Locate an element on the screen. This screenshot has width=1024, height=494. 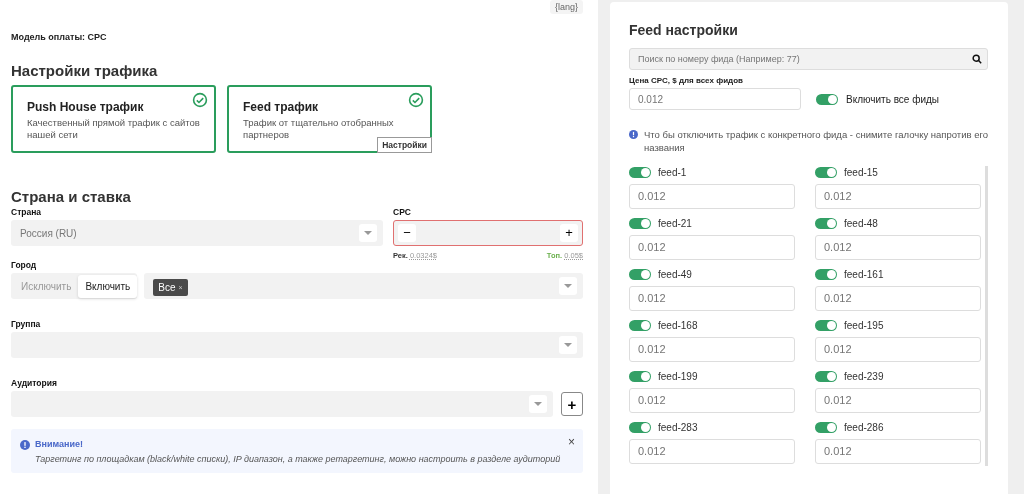
panel-title: Feed настройки is located at coordinates (684, 30).